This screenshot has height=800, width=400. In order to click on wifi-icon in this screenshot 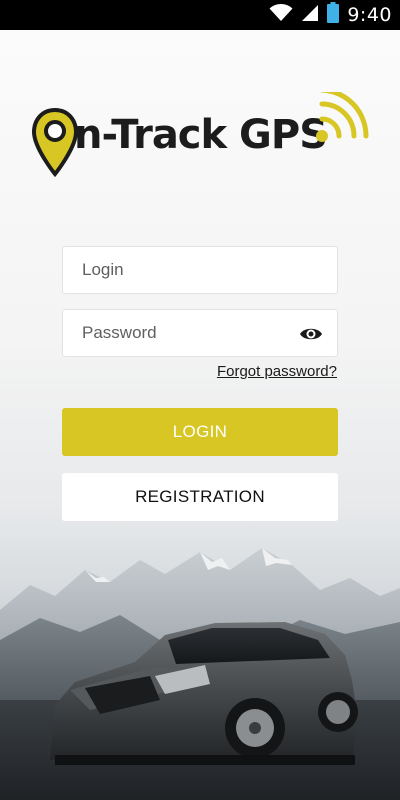, I will do `click(281, 15)`.